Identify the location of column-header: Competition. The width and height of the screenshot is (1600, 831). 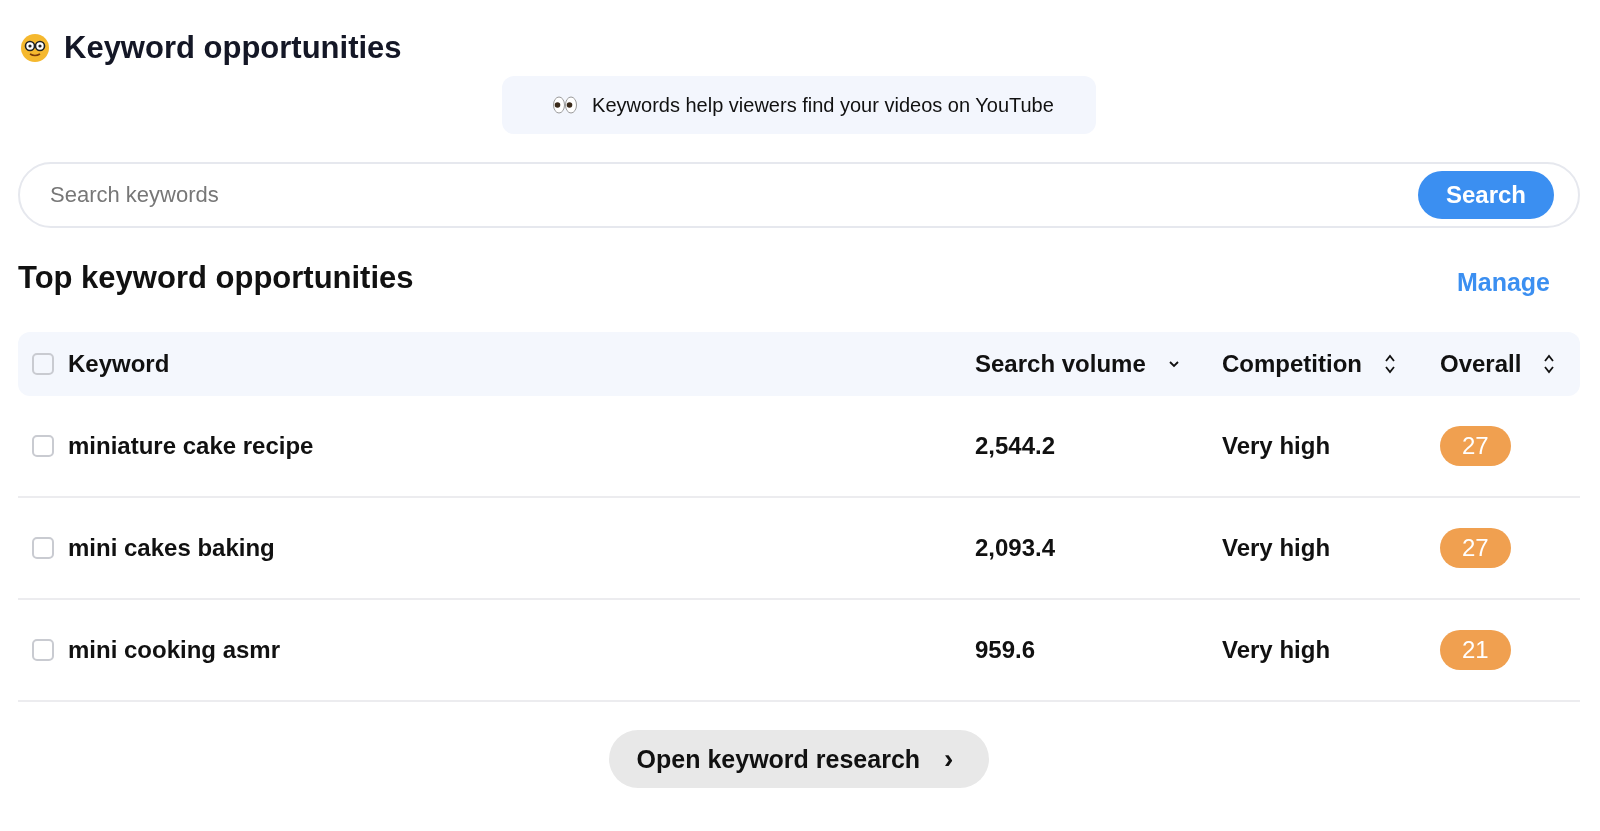
(1292, 364).